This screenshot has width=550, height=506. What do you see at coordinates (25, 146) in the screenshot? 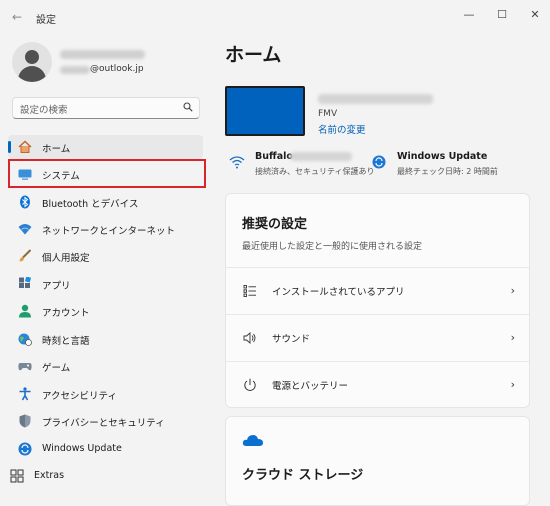
I see `home-icon` at bounding box center [25, 146].